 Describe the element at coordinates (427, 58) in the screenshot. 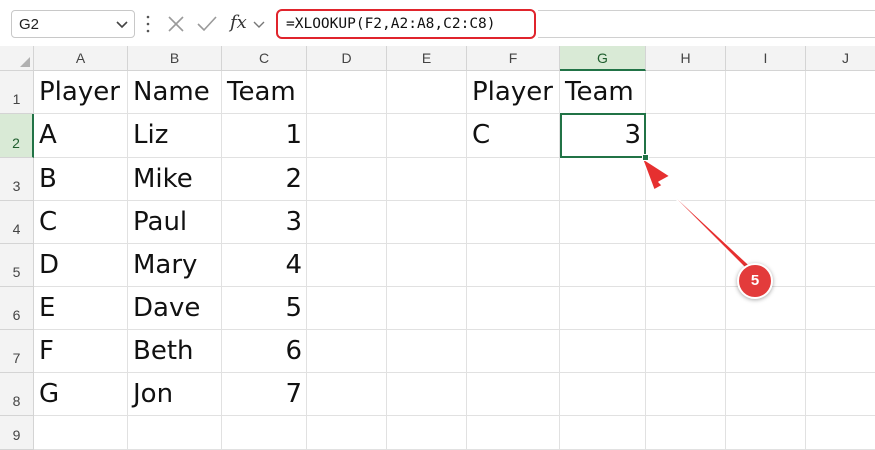

I see `column-header-e: E` at that location.